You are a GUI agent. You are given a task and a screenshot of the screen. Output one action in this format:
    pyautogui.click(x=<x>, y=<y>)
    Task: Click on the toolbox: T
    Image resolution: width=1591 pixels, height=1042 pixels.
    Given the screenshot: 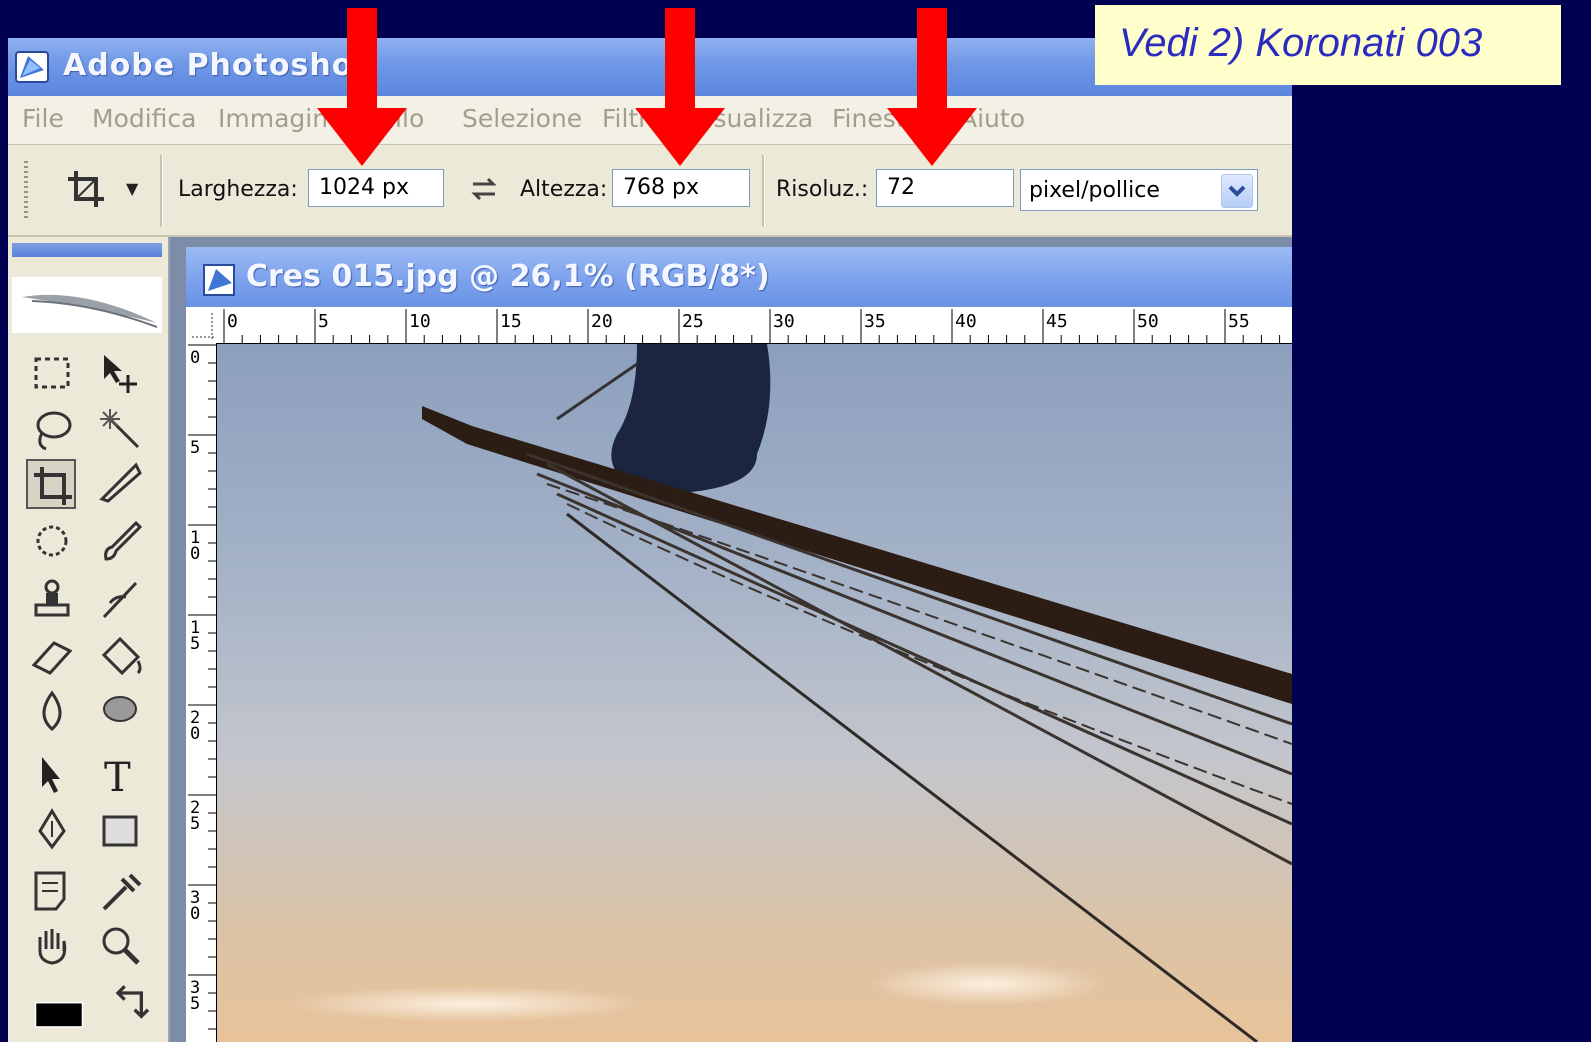 What is the action you would take?
    pyautogui.click(x=89, y=639)
    